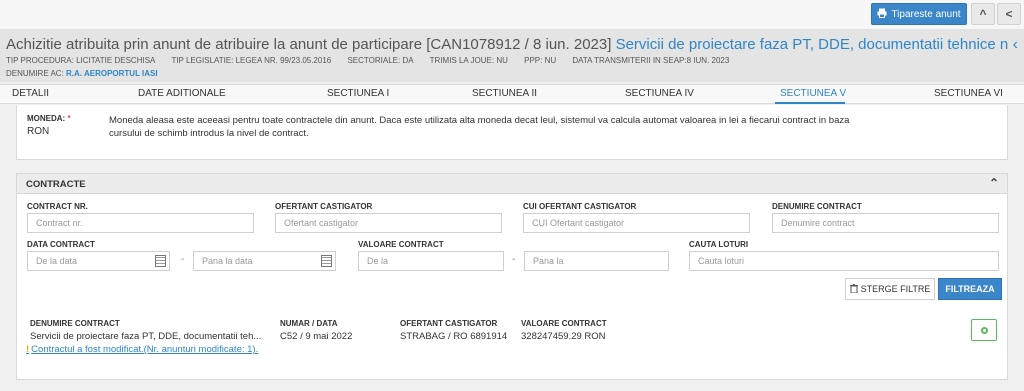 The width and height of the screenshot is (1024, 391). I want to click on clear-filters-label: STERGE FILTRE, so click(895, 289).